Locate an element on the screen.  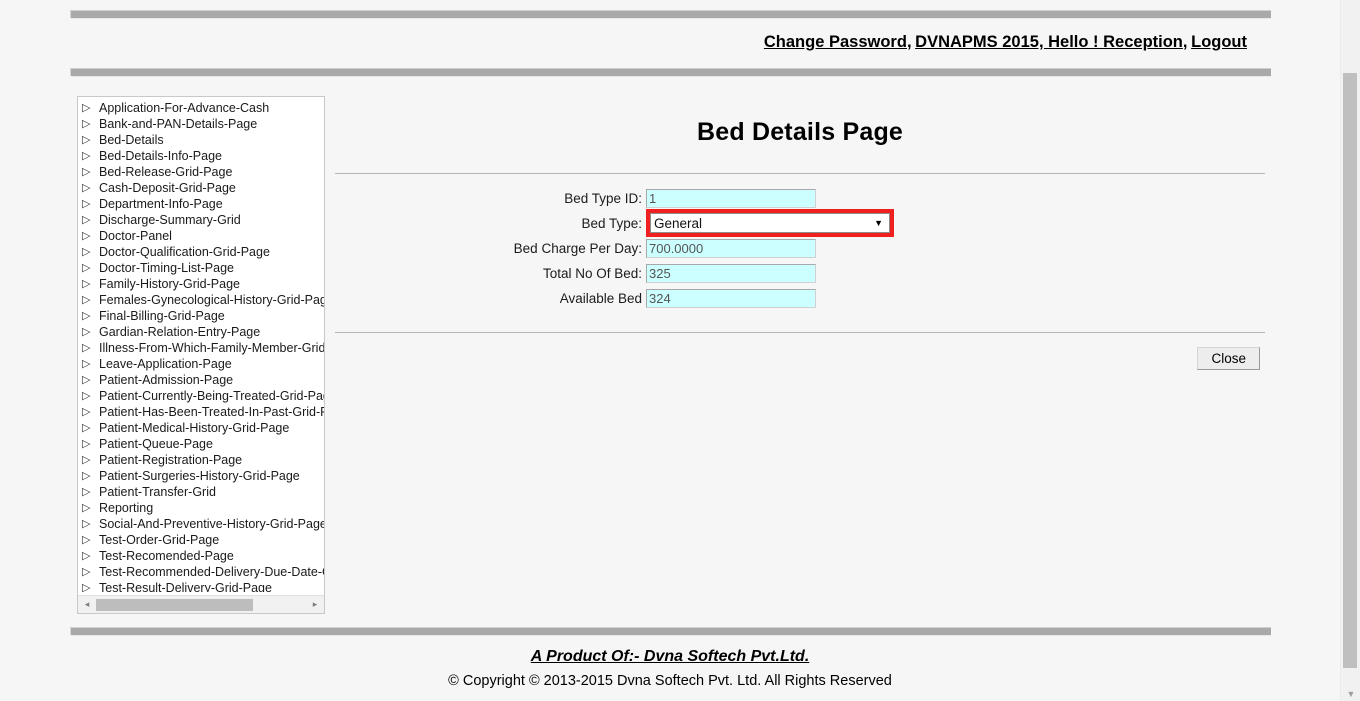
sidebar-item: ▷ Doctor-Timing-List-Page is located at coordinates (201, 268).